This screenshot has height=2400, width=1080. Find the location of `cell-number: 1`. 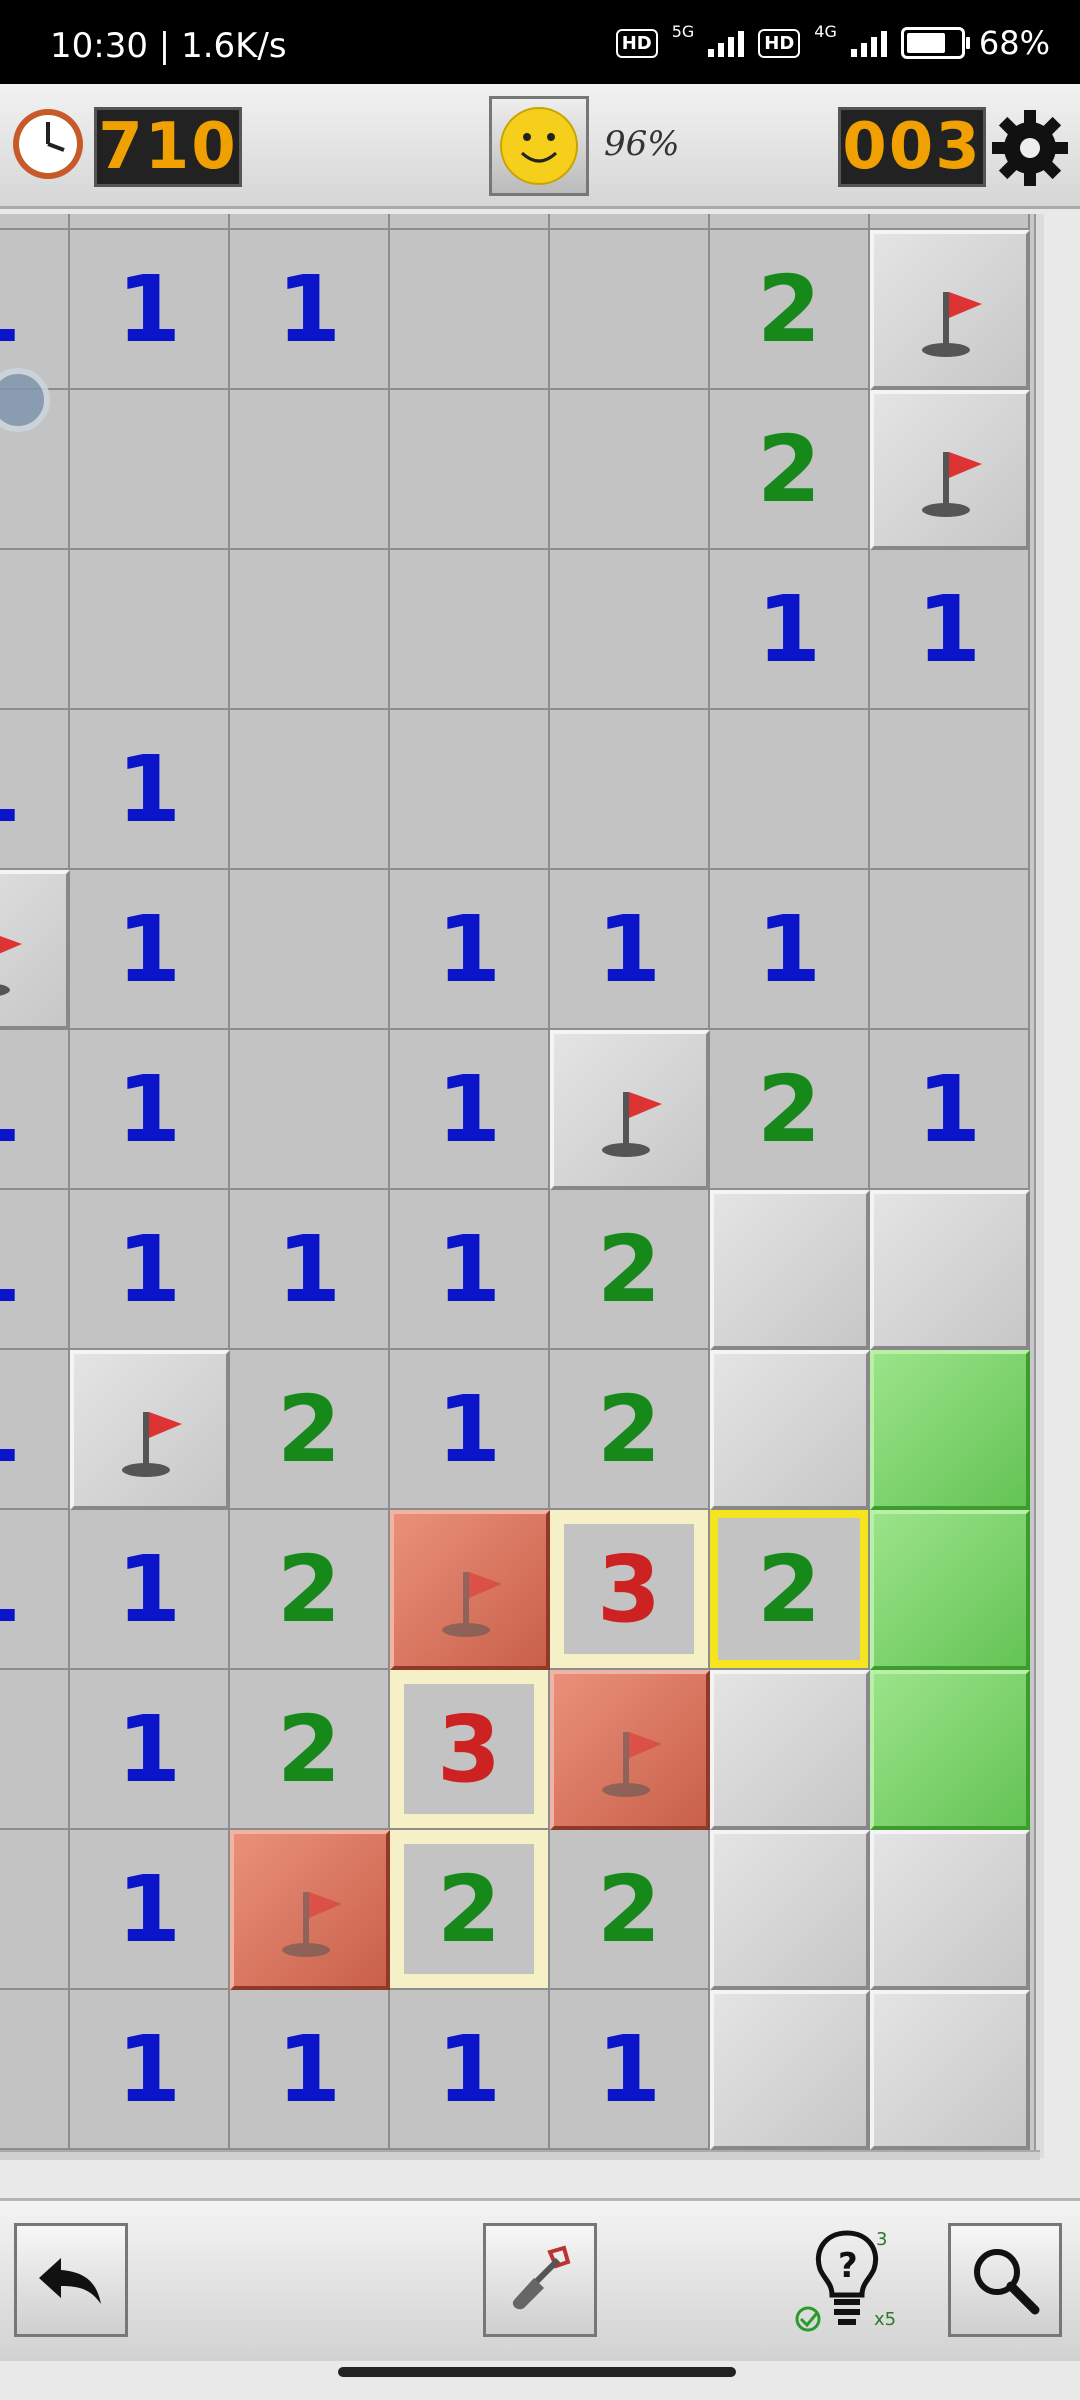

cell-number: 1 is located at coordinates (948, 629).